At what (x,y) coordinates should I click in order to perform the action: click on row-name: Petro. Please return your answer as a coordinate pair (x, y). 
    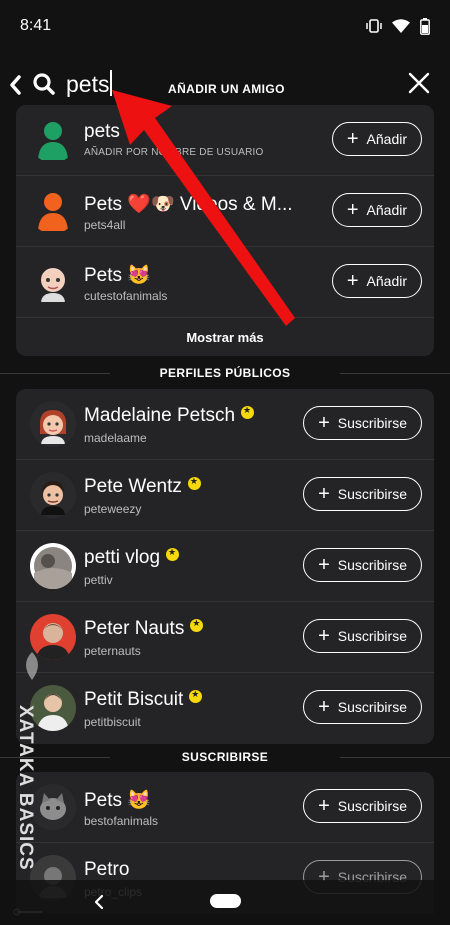
    Looking at the image, I should click on (107, 869).